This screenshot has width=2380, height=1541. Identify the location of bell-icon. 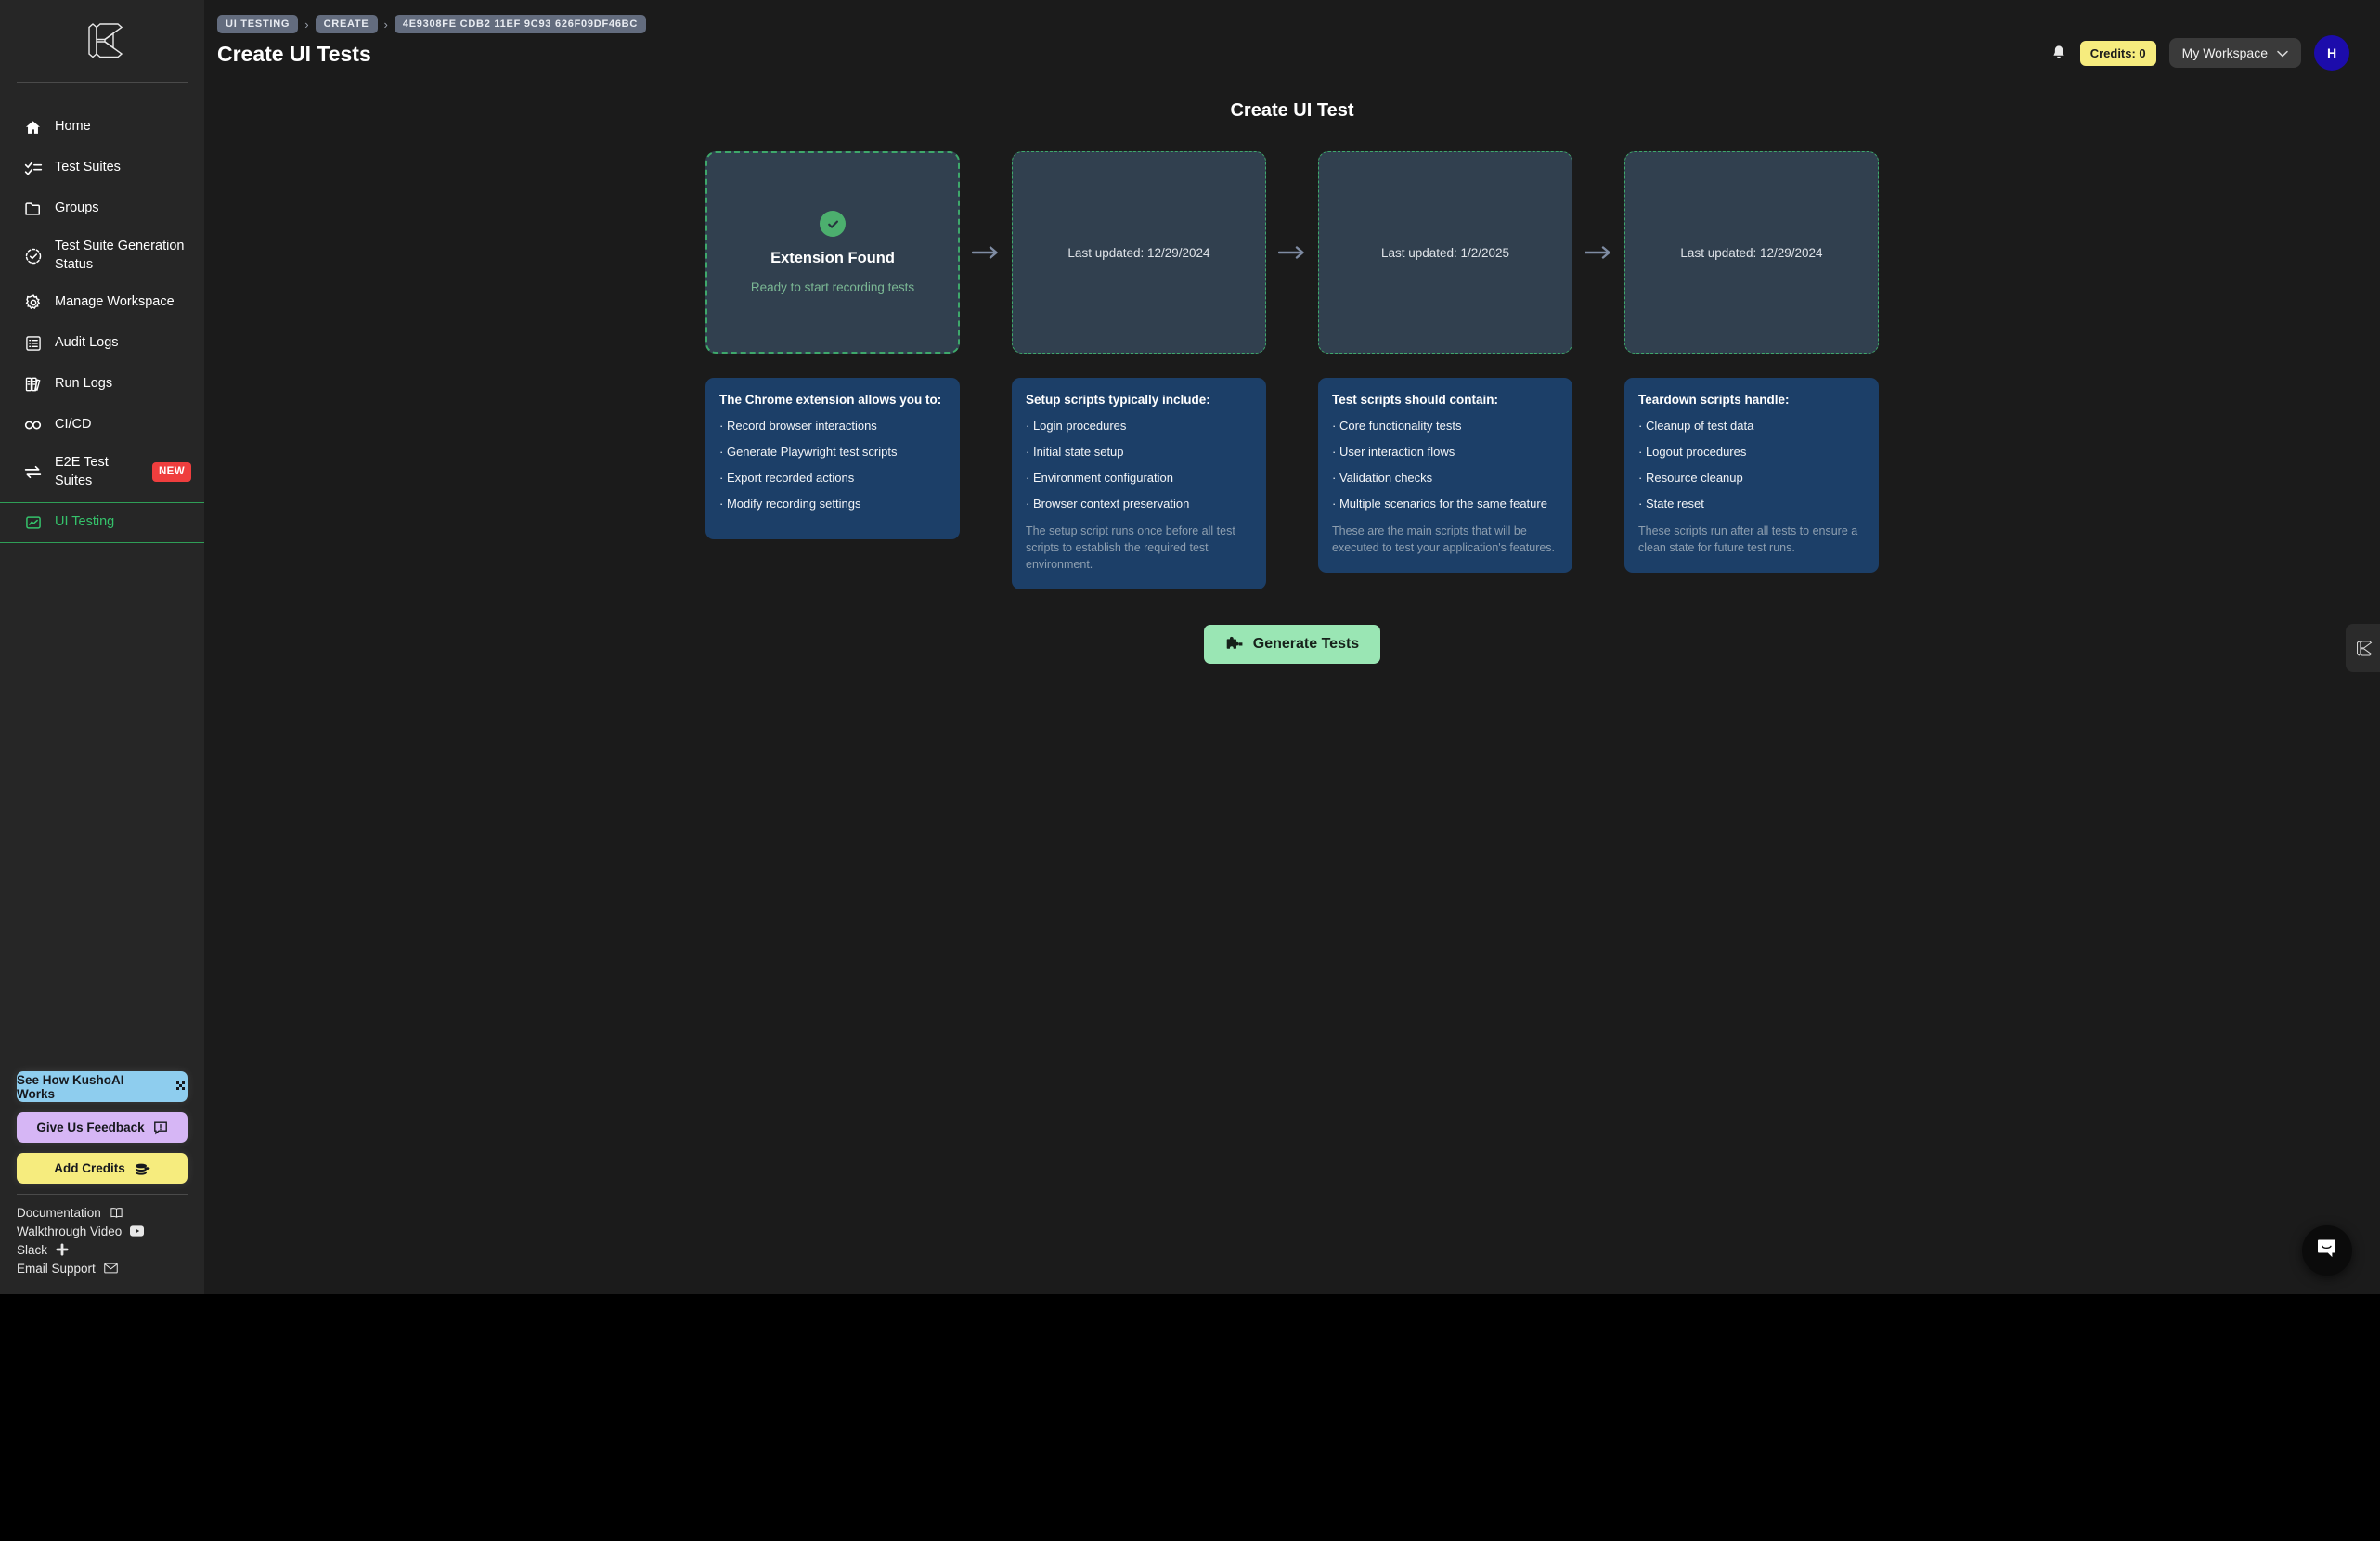
(2058, 53).